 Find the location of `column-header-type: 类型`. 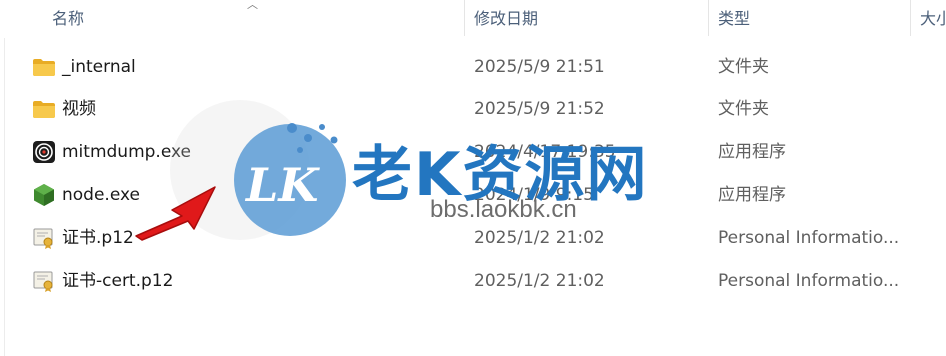

column-header-type: 类型 is located at coordinates (808, 19).